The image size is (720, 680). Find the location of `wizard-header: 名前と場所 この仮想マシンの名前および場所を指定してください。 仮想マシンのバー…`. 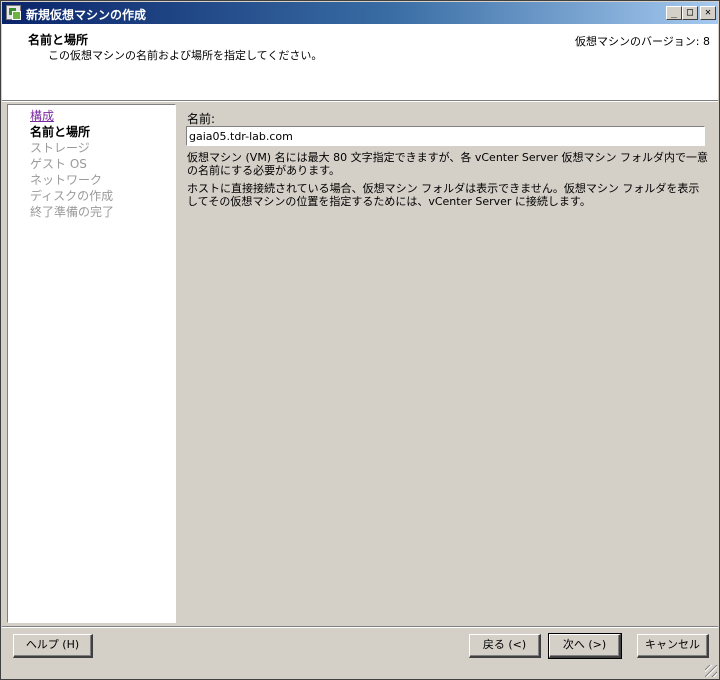

wizard-header: 名前と場所 この仮想マシンの名前および場所を指定してください。 仮想マシンのバー… is located at coordinates (360, 62).